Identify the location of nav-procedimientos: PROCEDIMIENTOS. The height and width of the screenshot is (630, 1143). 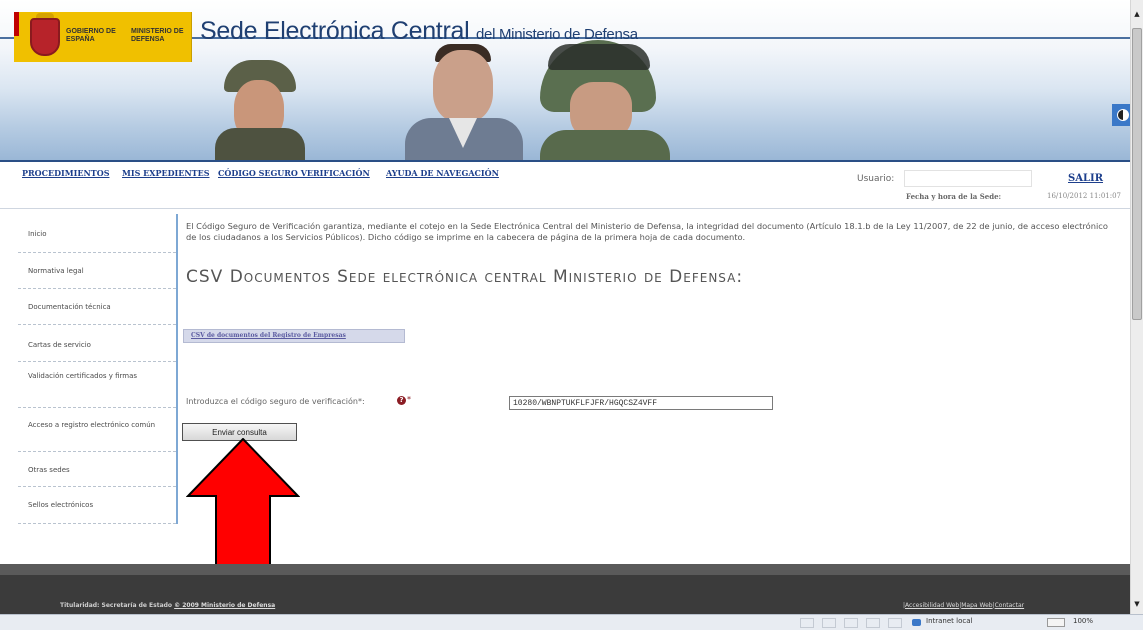
(65, 173).